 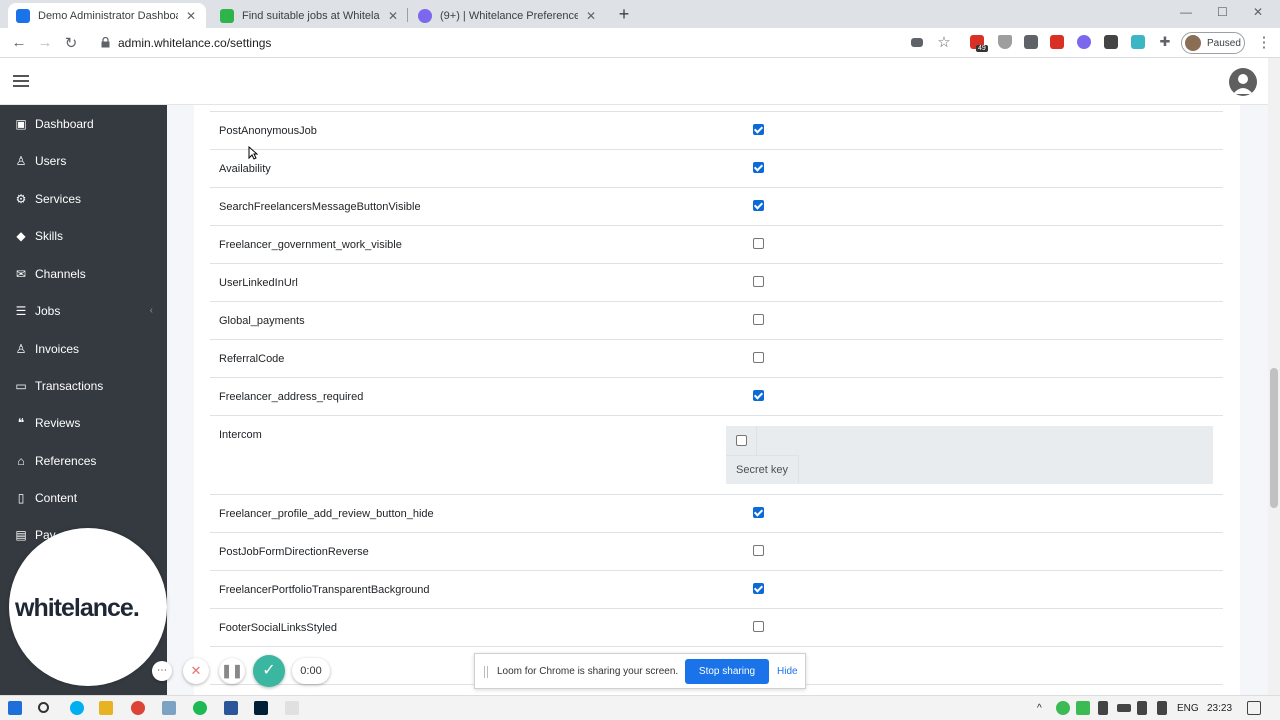 What do you see at coordinates (60, 273) in the screenshot?
I see `sidebar-item-label: Channels` at bounding box center [60, 273].